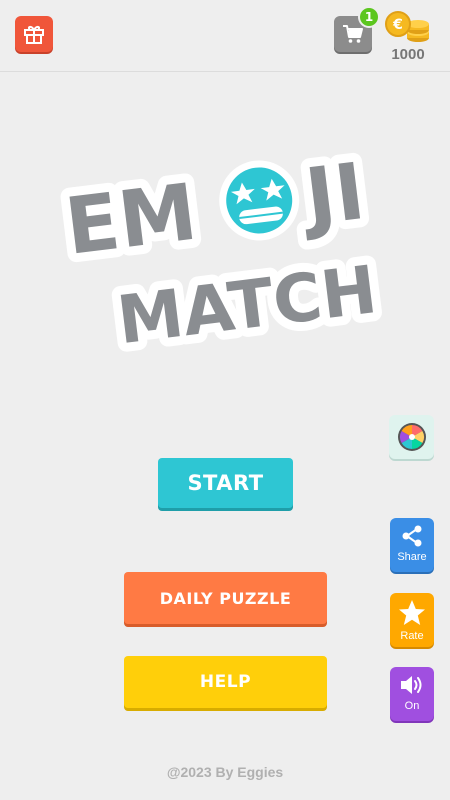  Describe the element at coordinates (247, 305) in the screenshot. I see `logo-line2: MATCH` at that location.